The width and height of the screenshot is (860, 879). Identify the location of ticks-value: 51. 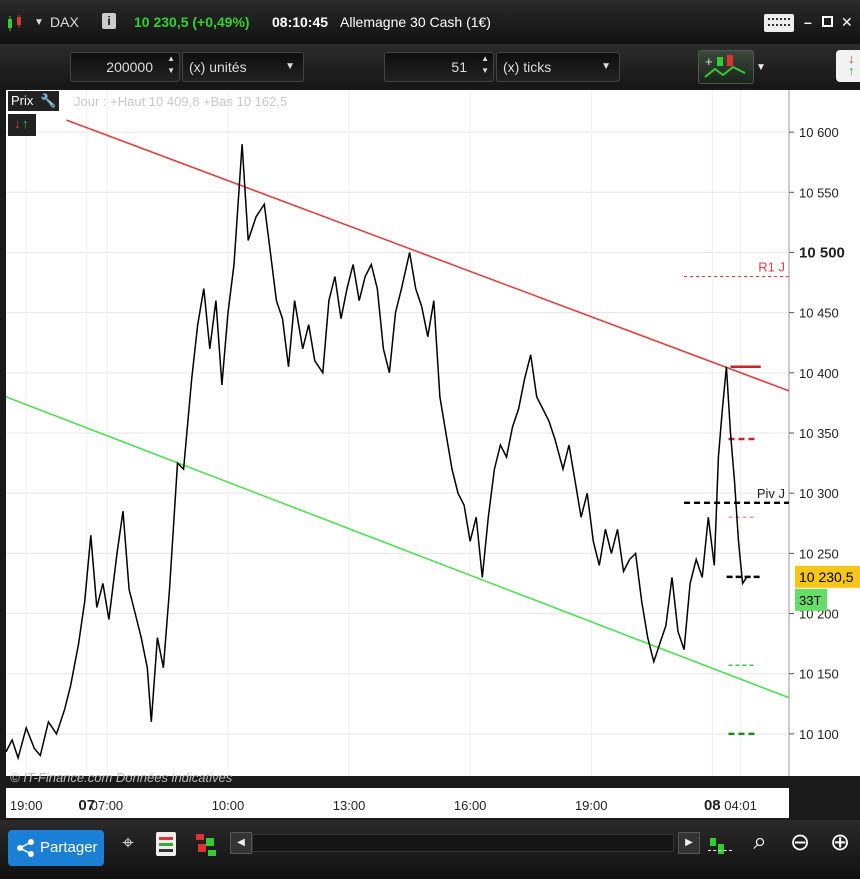
(459, 67).